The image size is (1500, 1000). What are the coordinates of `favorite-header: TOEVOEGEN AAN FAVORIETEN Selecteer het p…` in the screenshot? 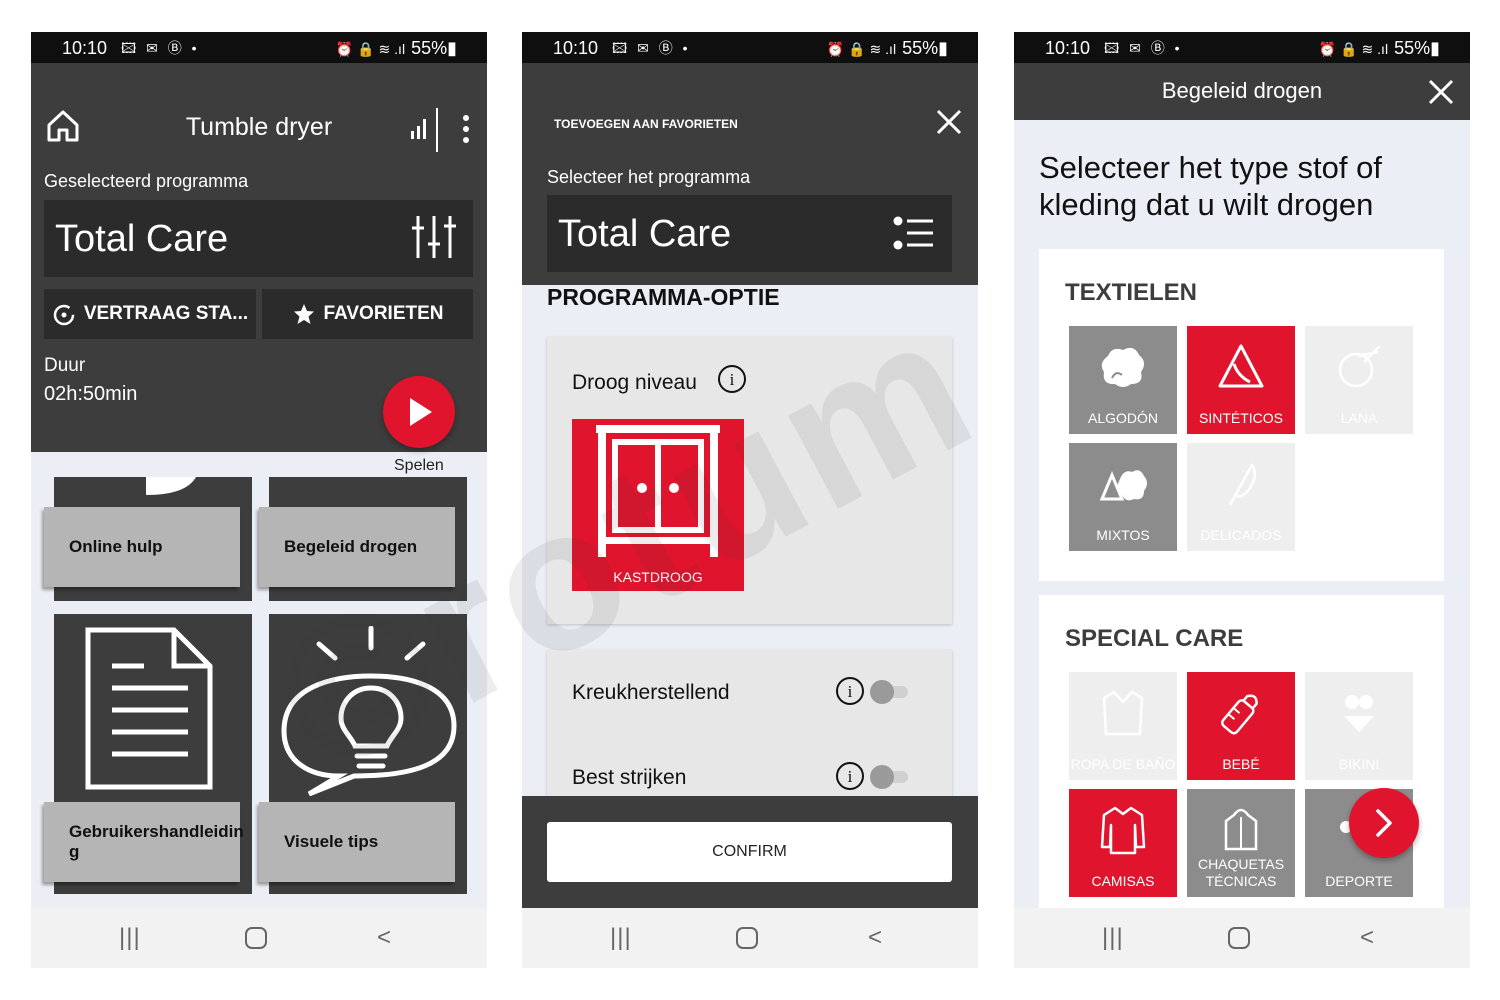 It's located at (750, 174).